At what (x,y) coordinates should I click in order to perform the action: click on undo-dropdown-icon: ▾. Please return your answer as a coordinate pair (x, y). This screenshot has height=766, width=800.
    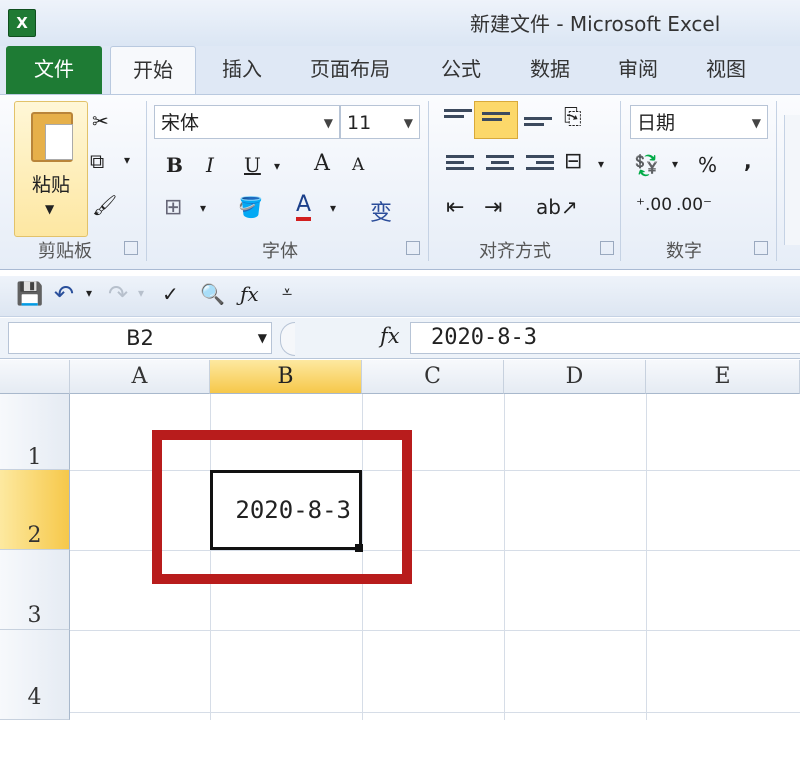
    Looking at the image, I should click on (89, 293).